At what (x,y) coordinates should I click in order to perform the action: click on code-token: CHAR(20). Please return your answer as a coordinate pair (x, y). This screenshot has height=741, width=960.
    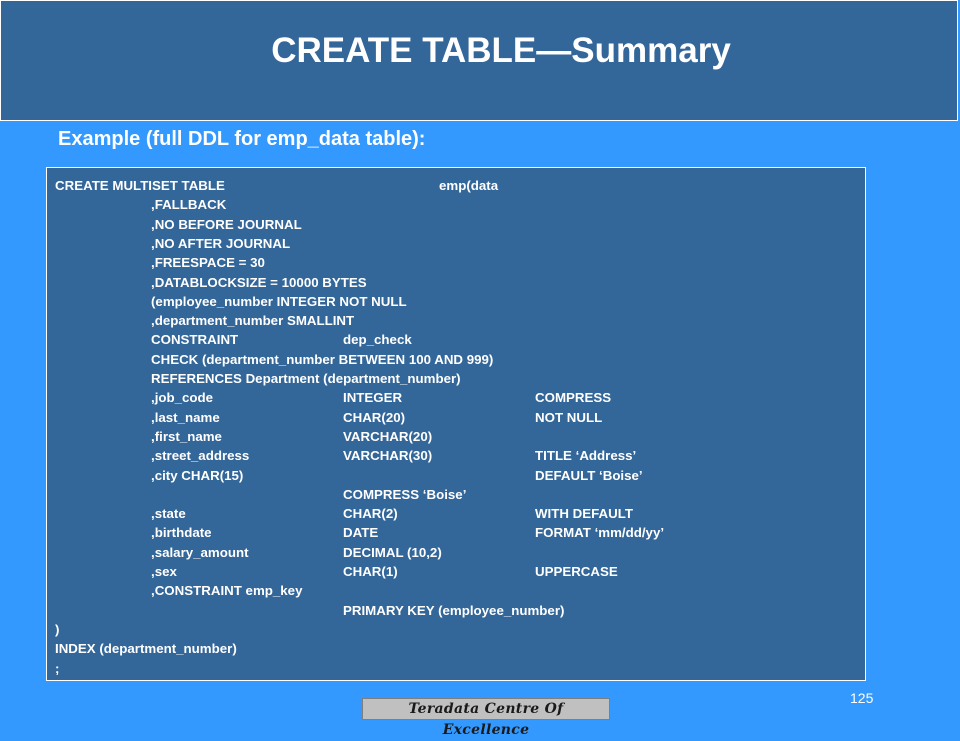
    Looking at the image, I should click on (374, 417).